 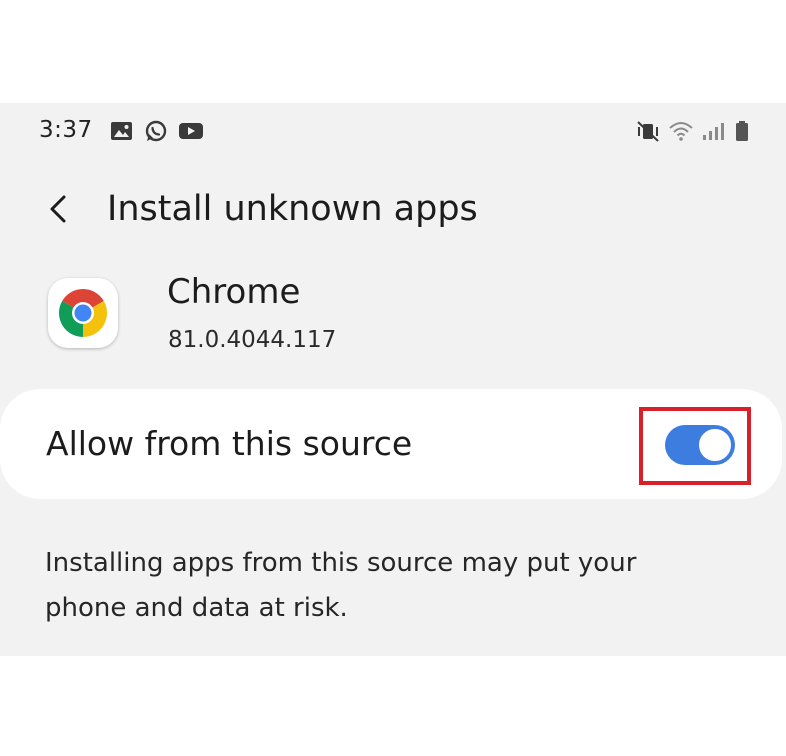 What do you see at coordinates (715, 445) in the screenshot?
I see `toggle-knob` at bounding box center [715, 445].